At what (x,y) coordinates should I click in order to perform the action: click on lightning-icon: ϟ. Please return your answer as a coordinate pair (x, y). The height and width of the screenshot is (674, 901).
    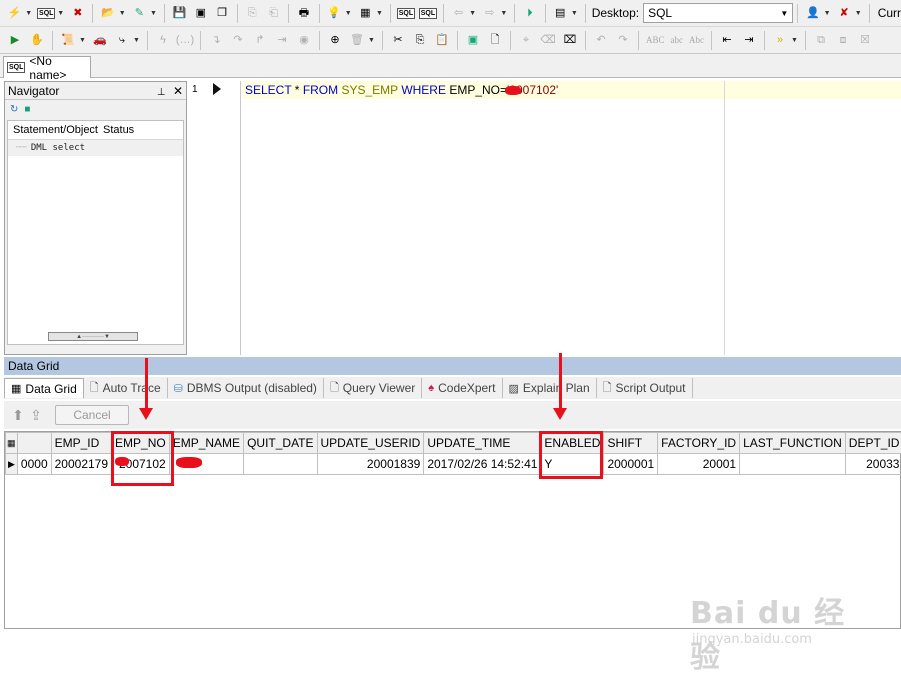
    Looking at the image, I should click on (163, 40).